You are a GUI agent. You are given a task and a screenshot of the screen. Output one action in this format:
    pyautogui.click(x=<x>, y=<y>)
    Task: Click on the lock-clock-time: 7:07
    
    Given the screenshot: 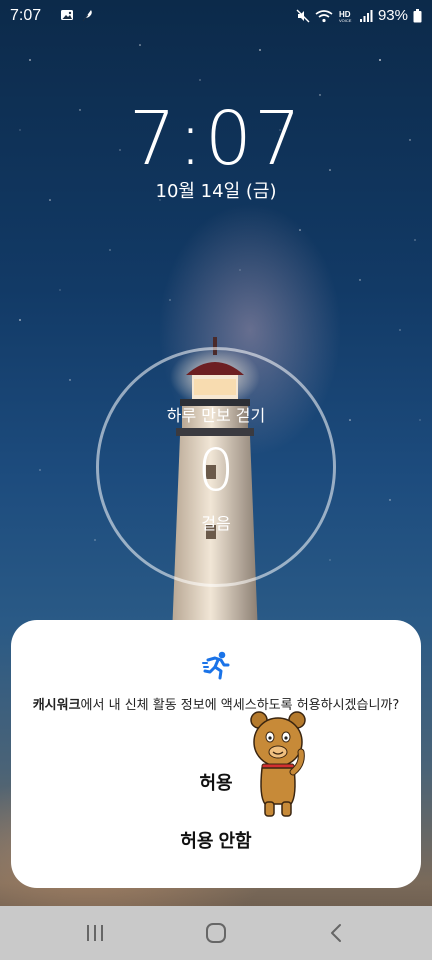 What is the action you would take?
    pyautogui.click(x=216, y=139)
    